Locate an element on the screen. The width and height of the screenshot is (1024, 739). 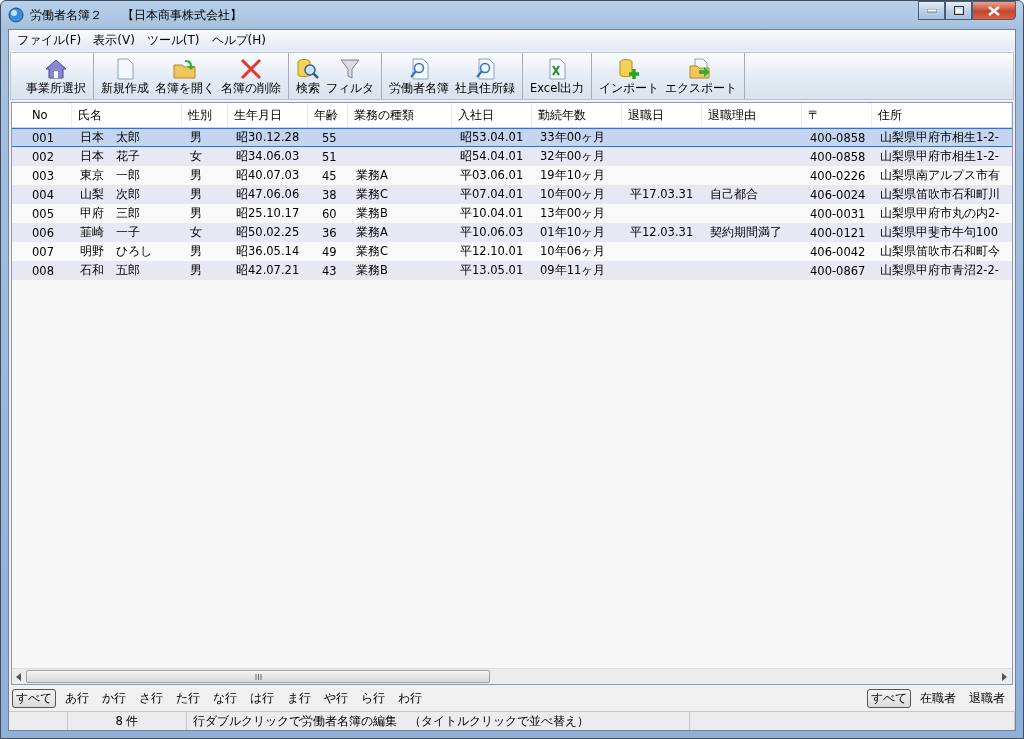
column-header: 性別 is located at coordinates (205, 115).